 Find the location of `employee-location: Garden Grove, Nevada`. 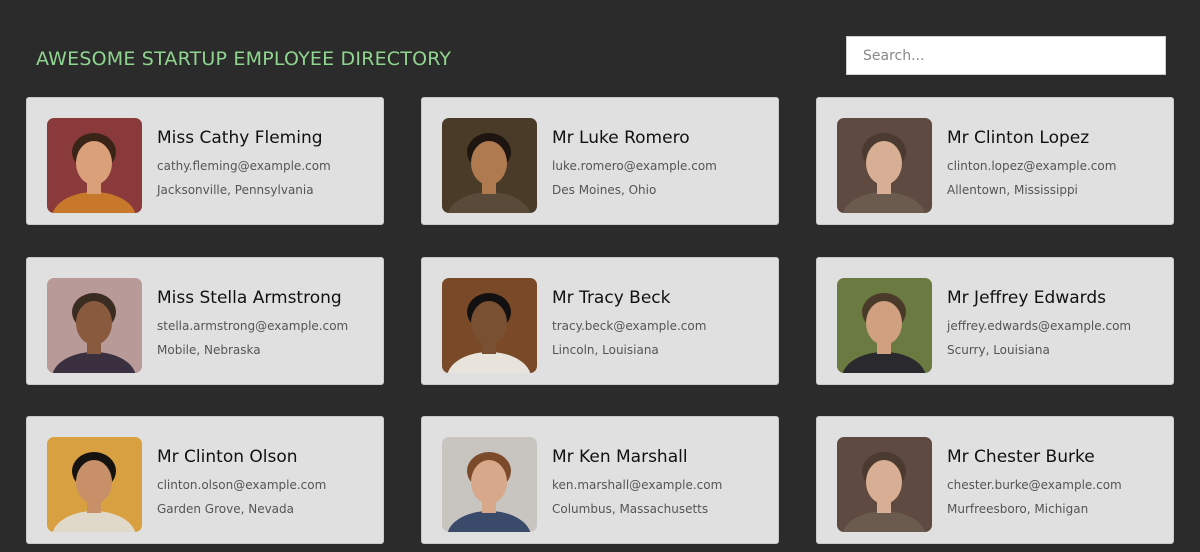

employee-location: Garden Grove, Nevada is located at coordinates (226, 509).